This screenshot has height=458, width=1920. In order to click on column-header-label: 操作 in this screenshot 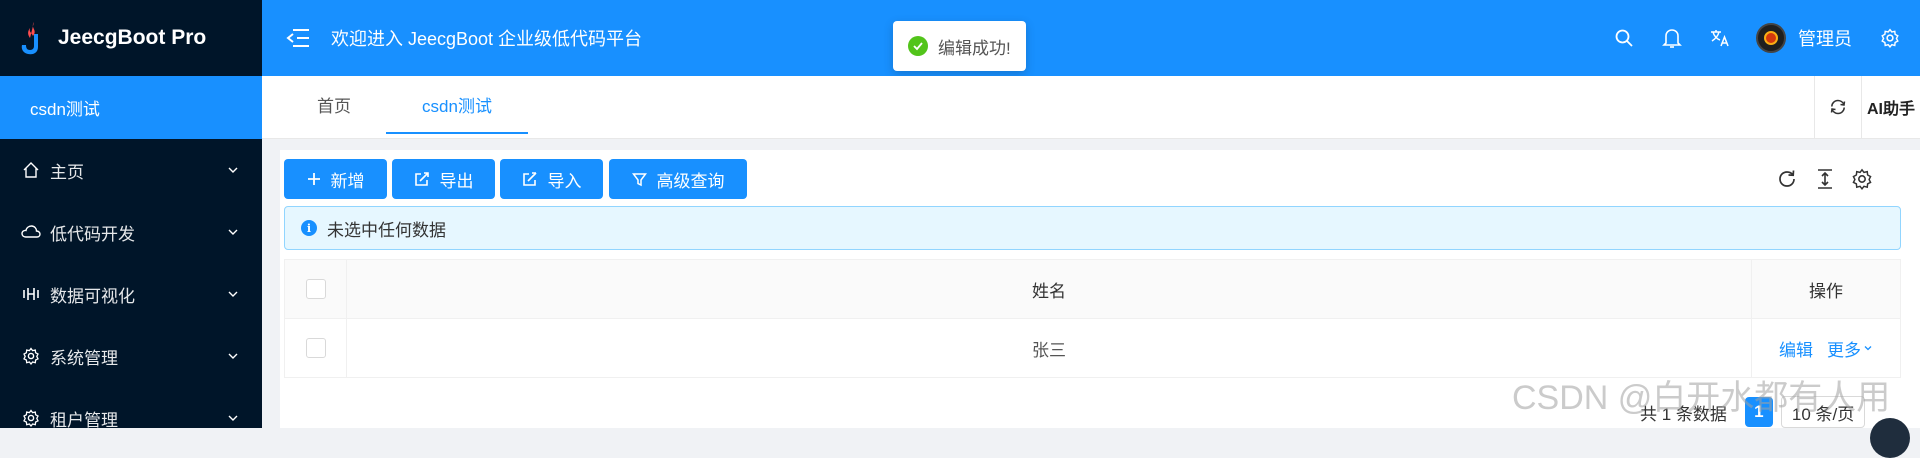, I will do `click(1826, 291)`.